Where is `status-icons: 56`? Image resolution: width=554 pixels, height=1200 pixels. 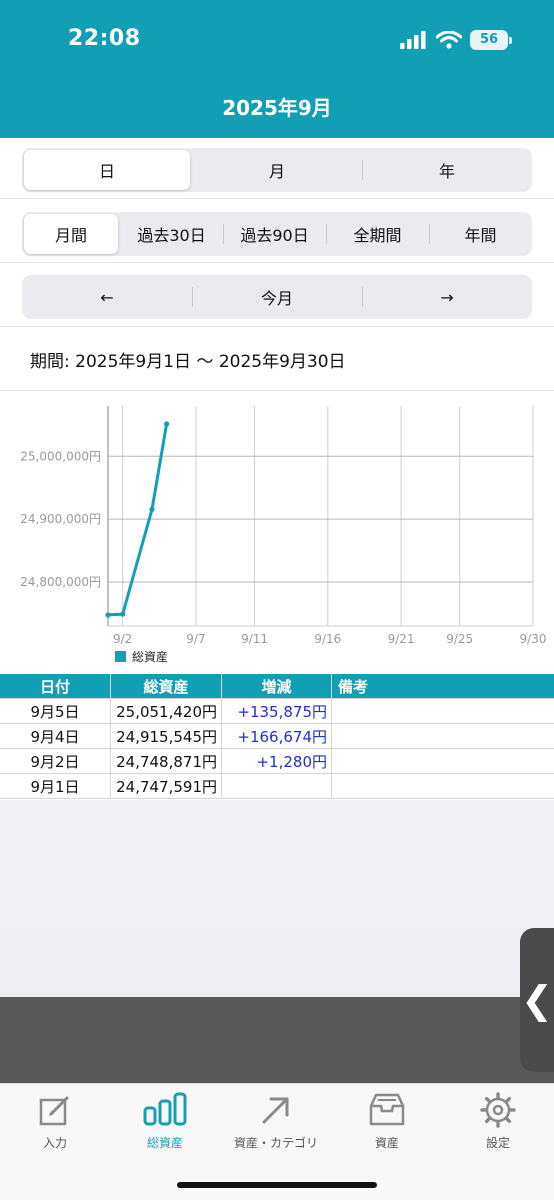 status-icons: 56 is located at coordinates (456, 40).